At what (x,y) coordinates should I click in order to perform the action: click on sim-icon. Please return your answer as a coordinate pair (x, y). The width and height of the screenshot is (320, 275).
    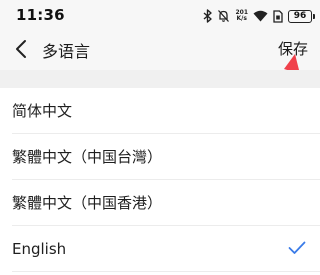
    Looking at the image, I should click on (278, 16).